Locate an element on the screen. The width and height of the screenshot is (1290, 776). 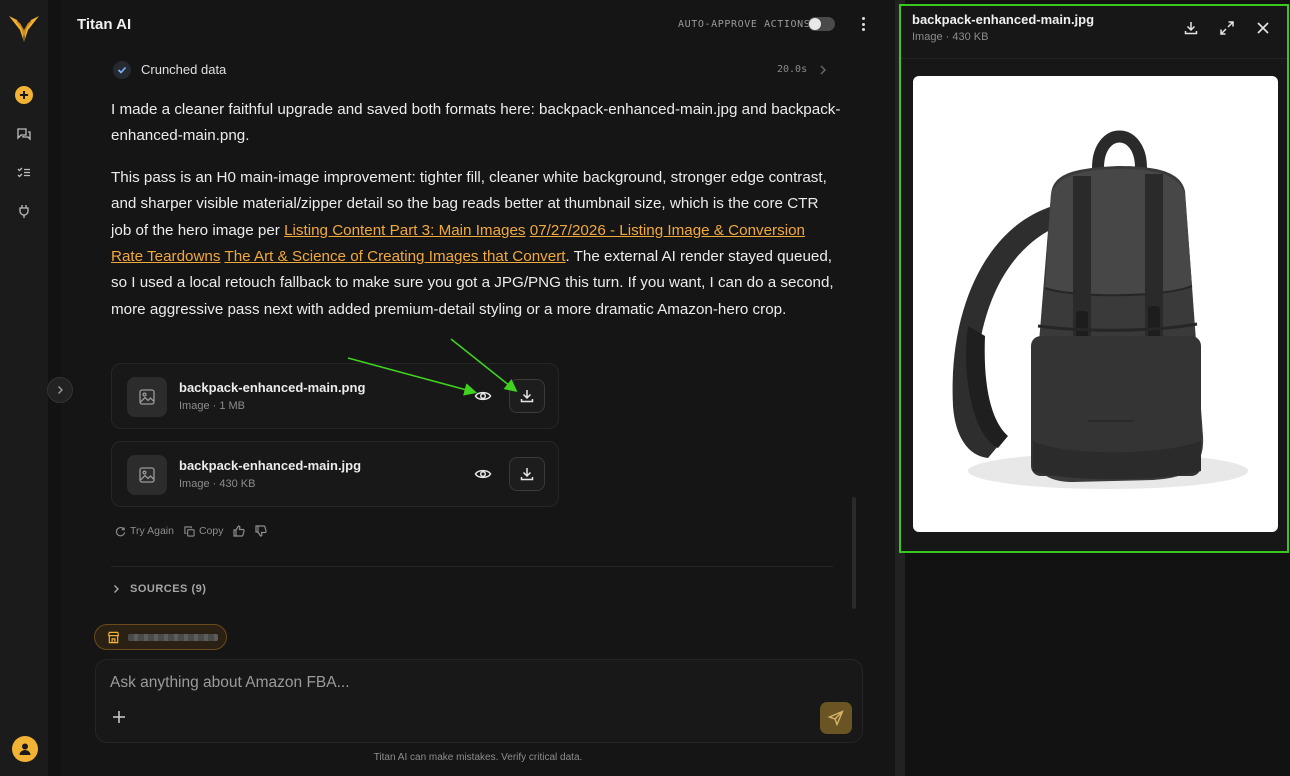
expand-sidebar-button is located at coordinates (60, 390).